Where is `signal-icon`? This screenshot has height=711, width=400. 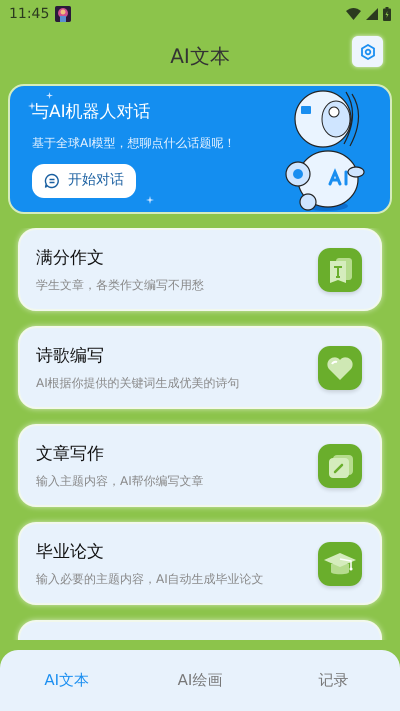 signal-icon is located at coordinates (372, 14).